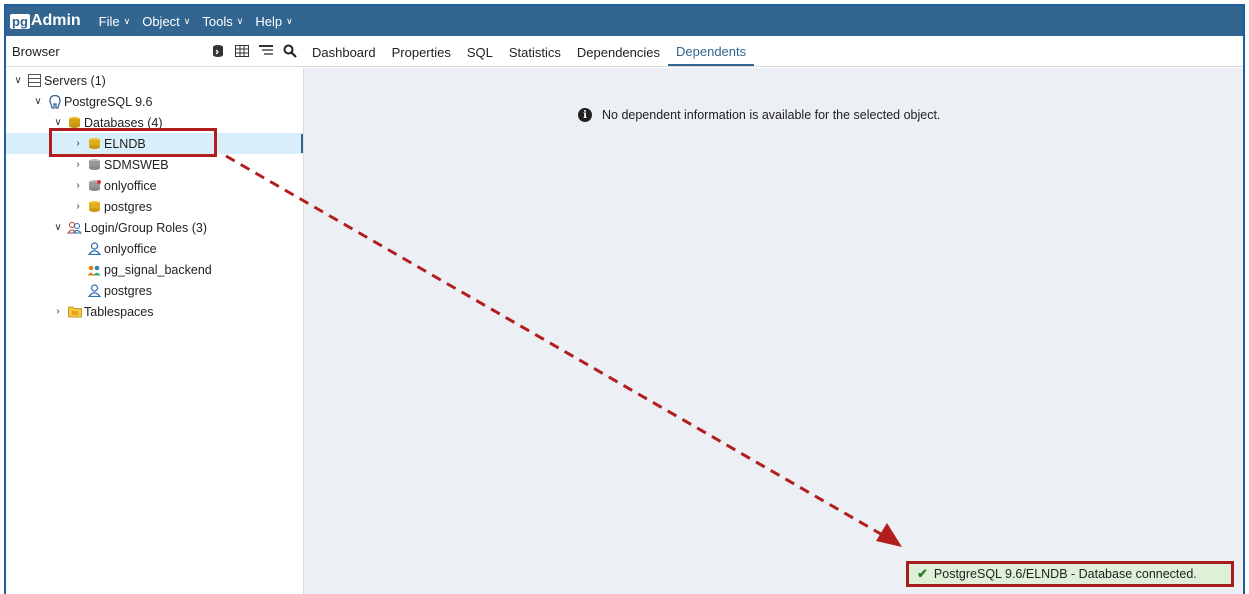  I want to click on tab-dashboard: Dashboard, so click(344, 55).